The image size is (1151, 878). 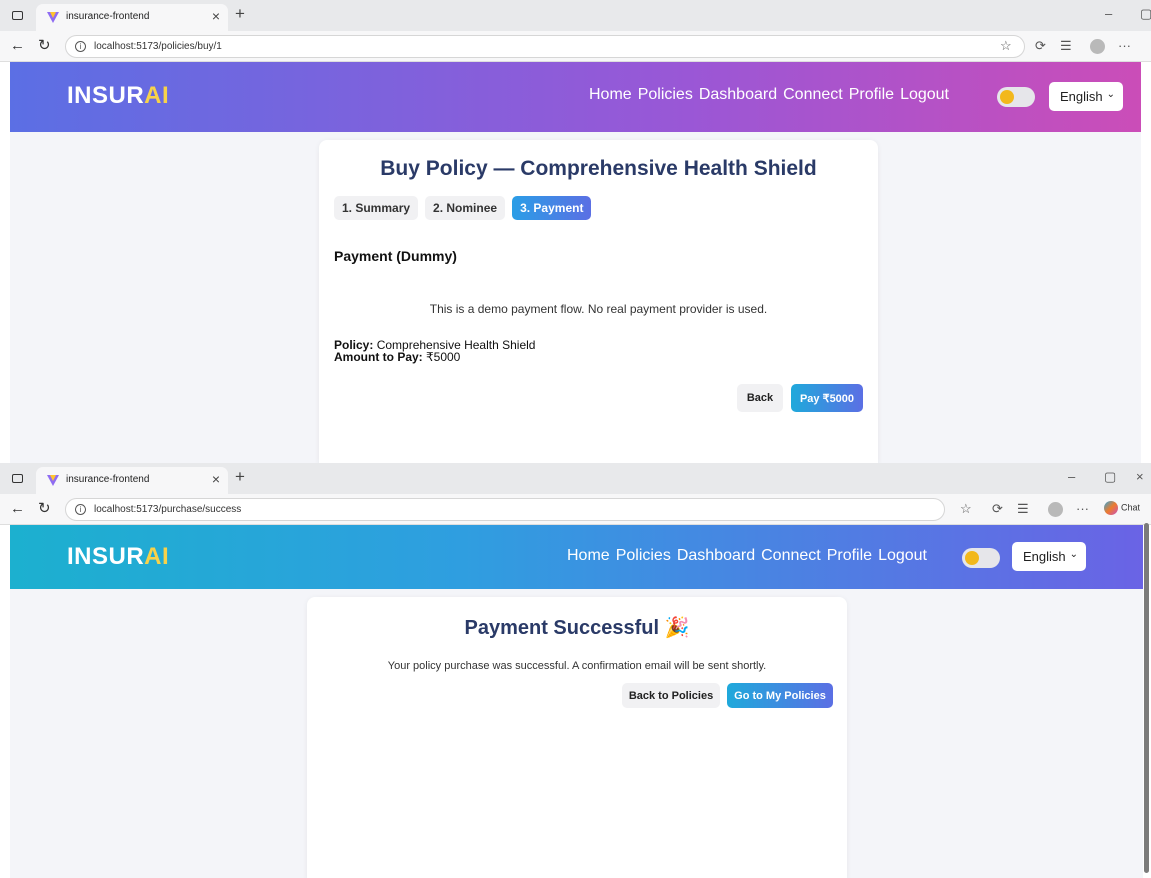 What do you see at coordinates (760, 398) in the screenshot?
I see `back-button: Back` at bounding box center [760, 398].